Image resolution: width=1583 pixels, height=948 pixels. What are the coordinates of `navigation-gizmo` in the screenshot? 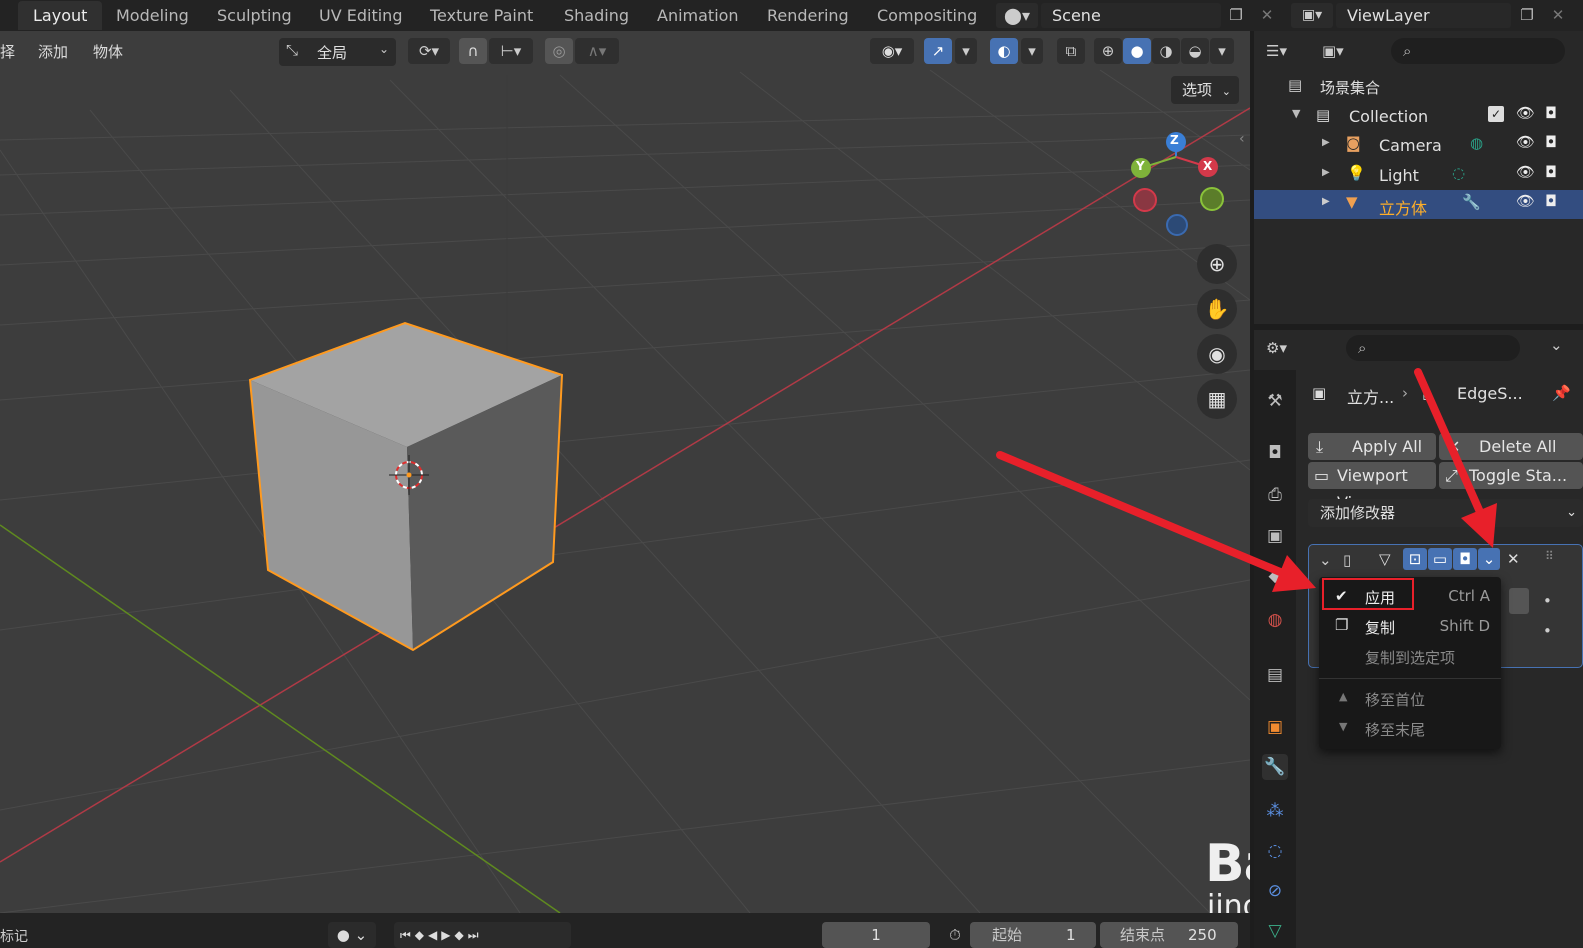 It's located at (1177, 184).